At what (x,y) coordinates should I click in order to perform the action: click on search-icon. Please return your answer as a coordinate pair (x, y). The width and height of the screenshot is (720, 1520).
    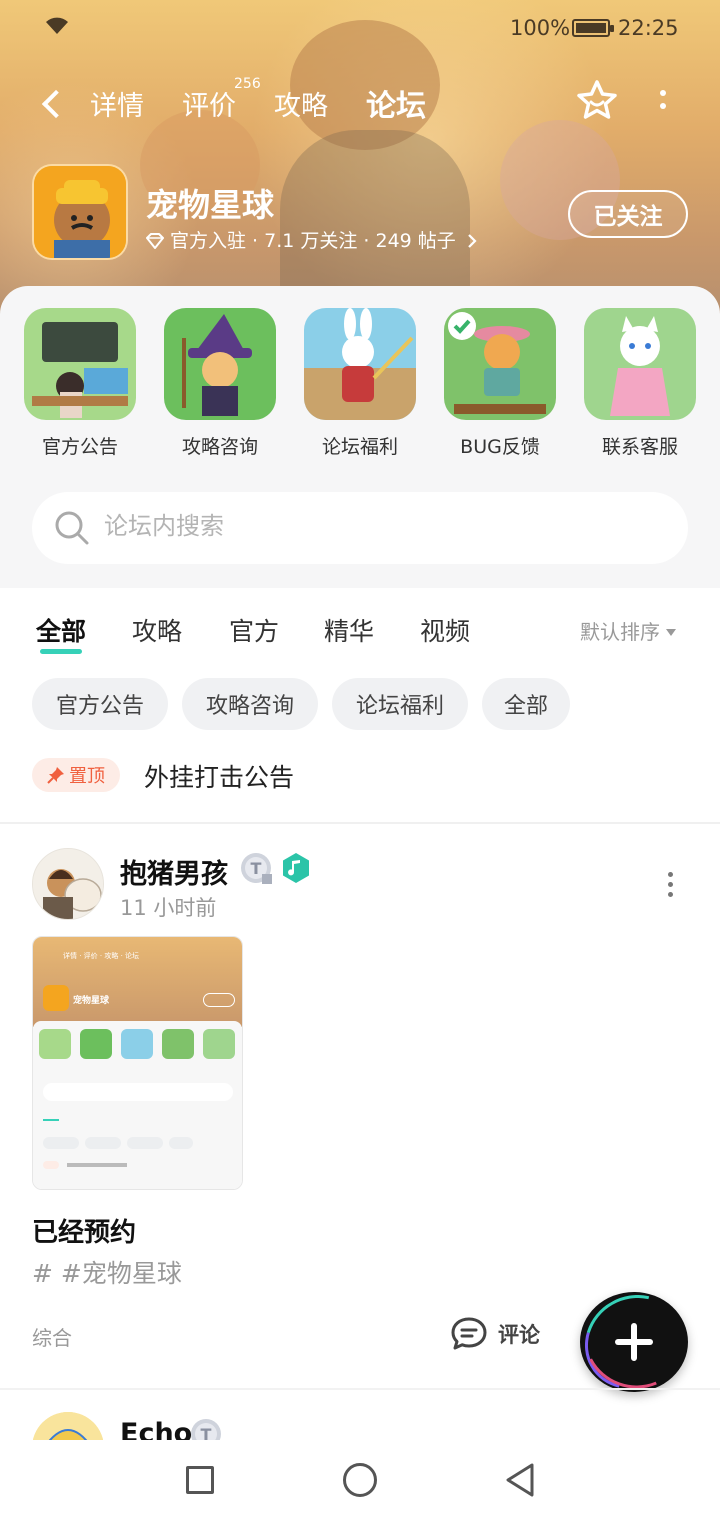
    Looking at the image, I should click on (72, 528).